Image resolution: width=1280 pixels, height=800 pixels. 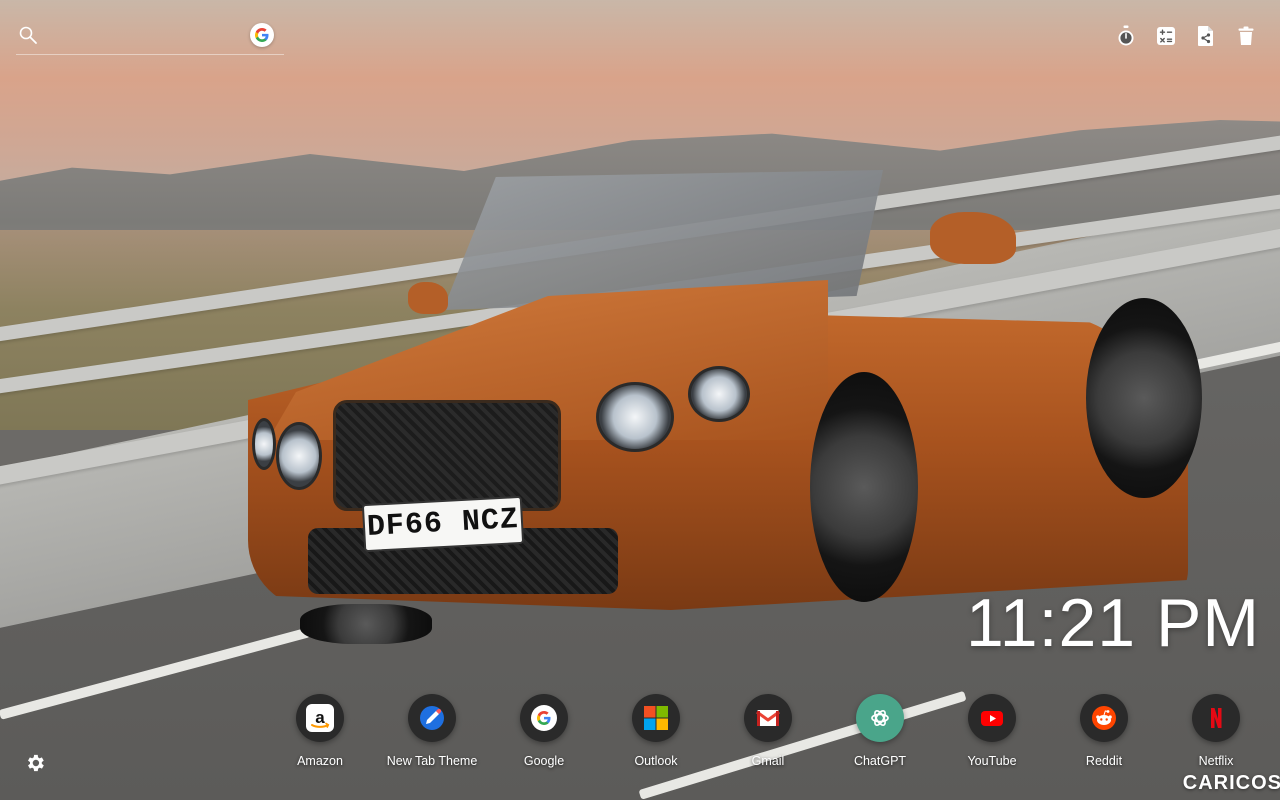 What do you see at coordinates (1166, 36) in the screenshot?
I see `calculator-icon` at bounding box center [1166, 36].